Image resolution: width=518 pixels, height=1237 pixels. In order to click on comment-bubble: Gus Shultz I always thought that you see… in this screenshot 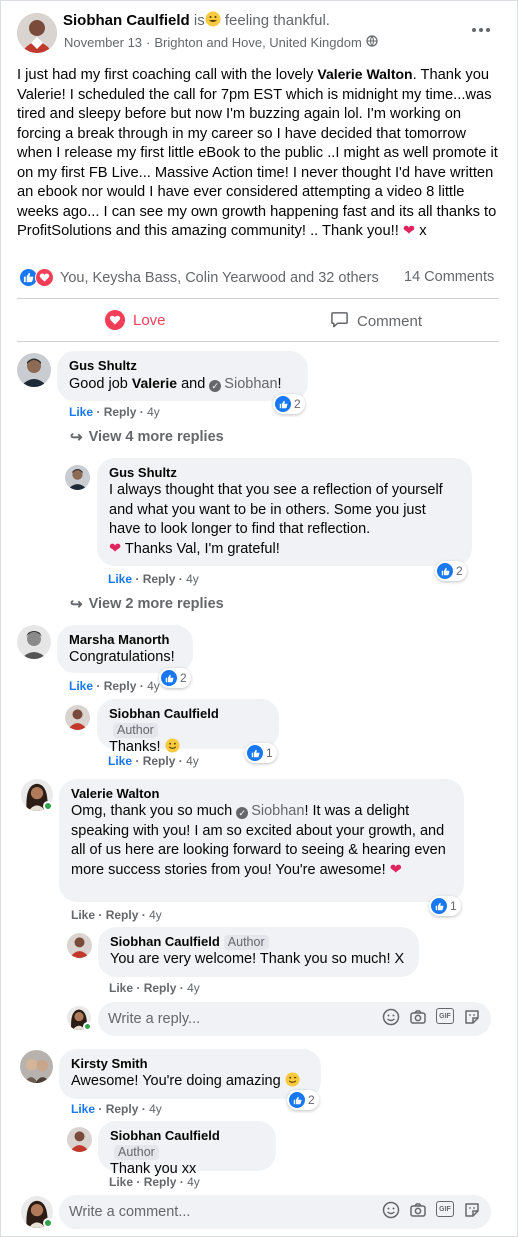, I will do `click(284, 512)`.